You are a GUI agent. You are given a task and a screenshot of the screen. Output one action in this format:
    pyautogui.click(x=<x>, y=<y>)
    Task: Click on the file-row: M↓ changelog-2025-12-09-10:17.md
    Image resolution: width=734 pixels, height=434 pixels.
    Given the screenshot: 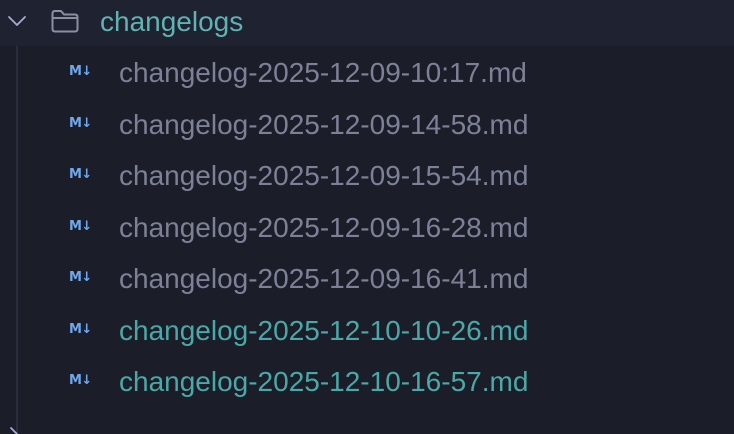 What is the action you would take?
    pyautogui.click(x=367, y=74)
    